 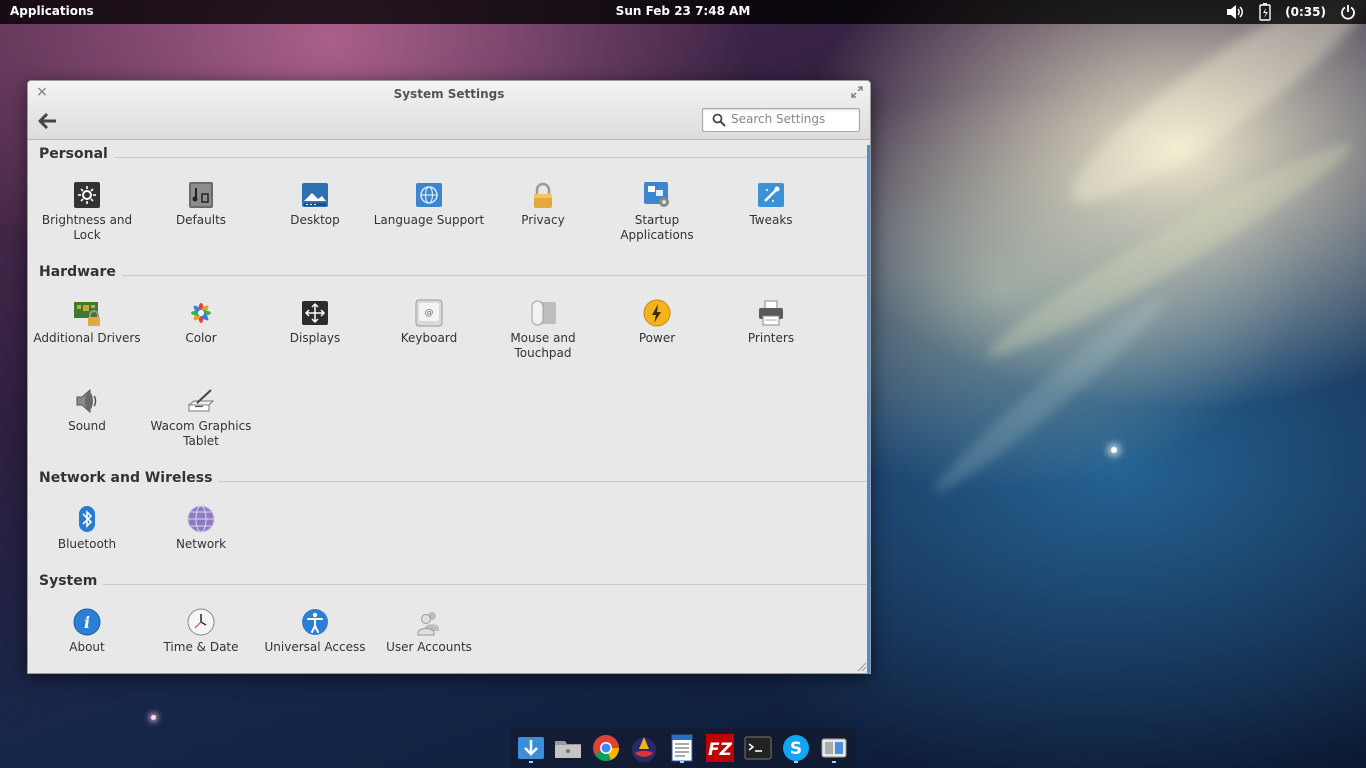 I want to click on search-icon, so click(x=719, y=120).